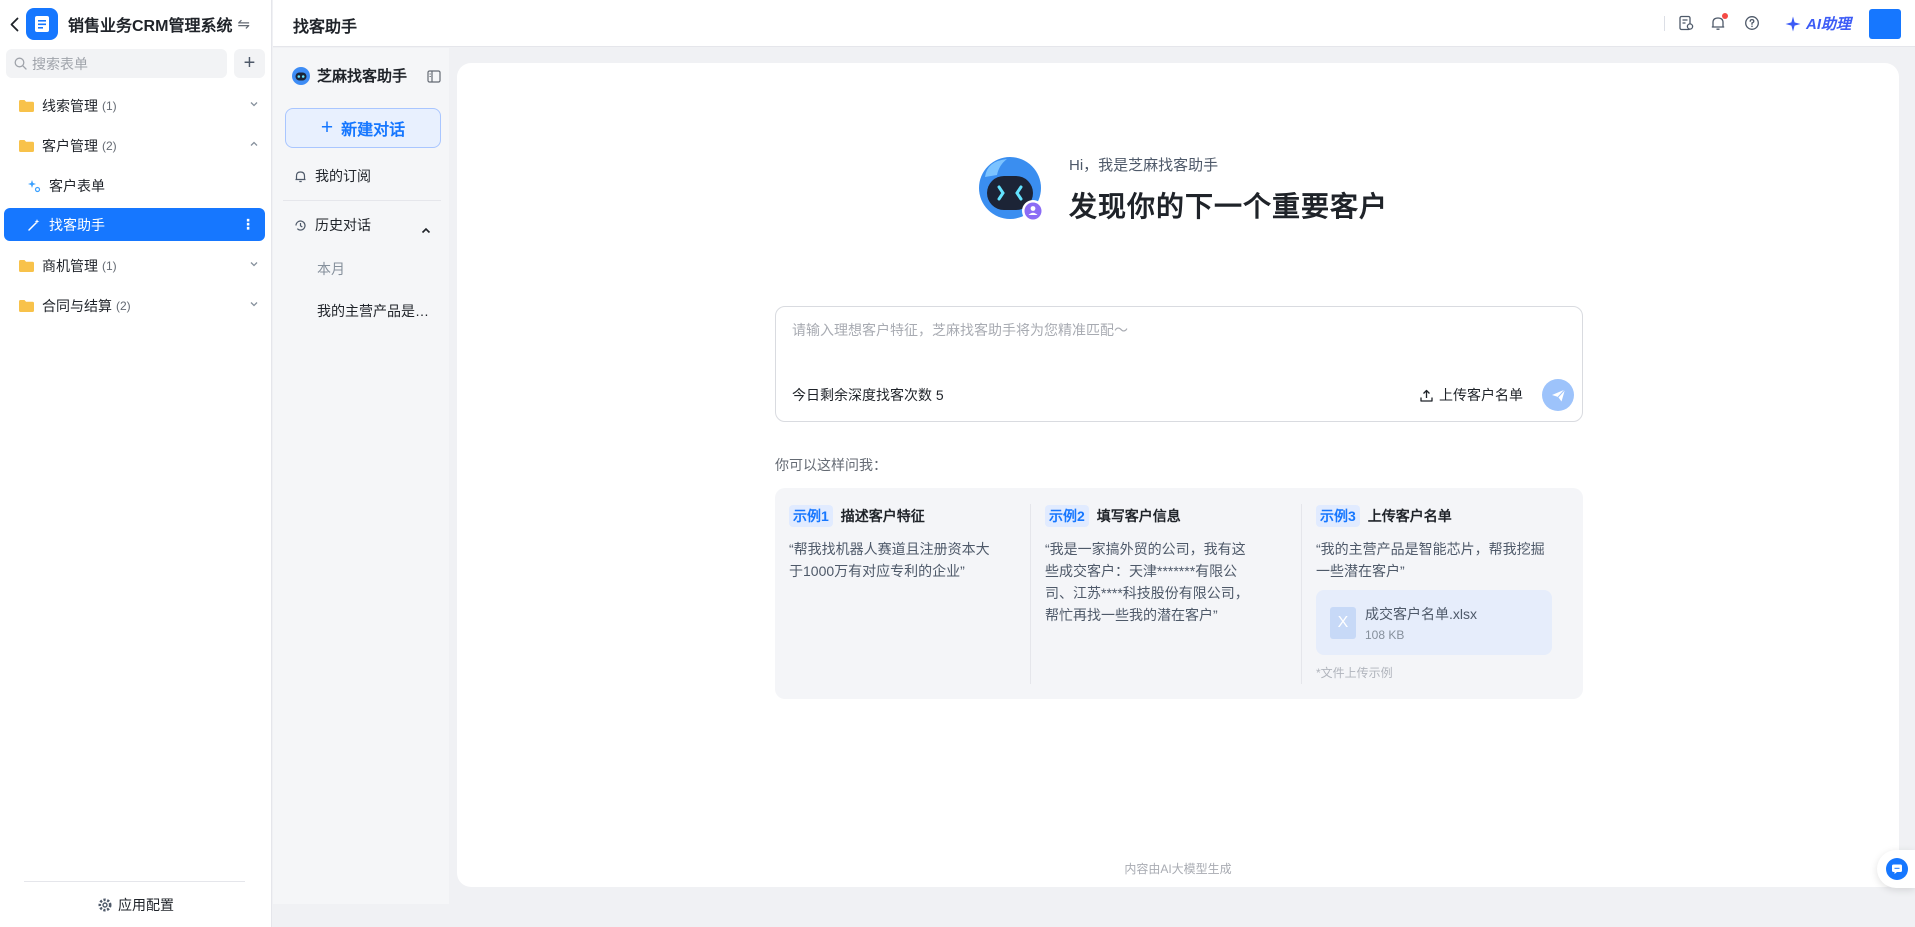  I want to click on assistant-panel-title: 芝麻找客助手, so click(349, 75).